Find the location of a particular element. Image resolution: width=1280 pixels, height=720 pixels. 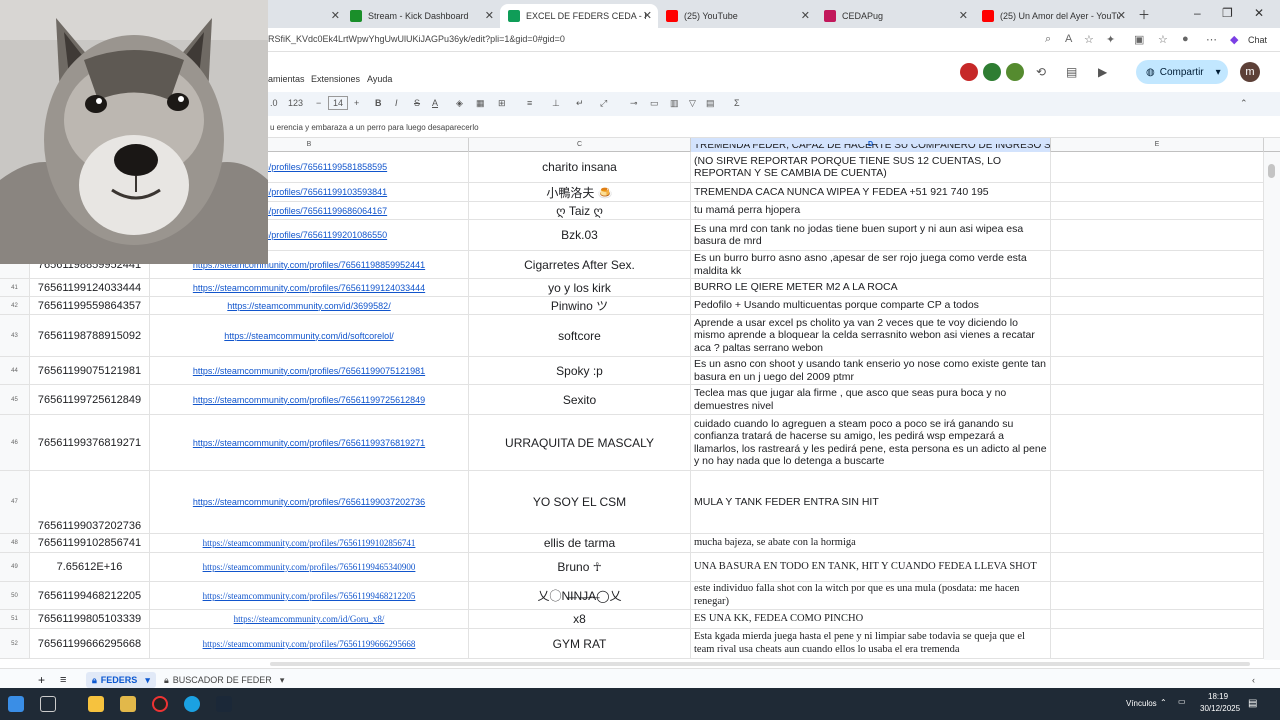

comment-cell: tu mamá perra hjopera is located at coordinates (871, 210).